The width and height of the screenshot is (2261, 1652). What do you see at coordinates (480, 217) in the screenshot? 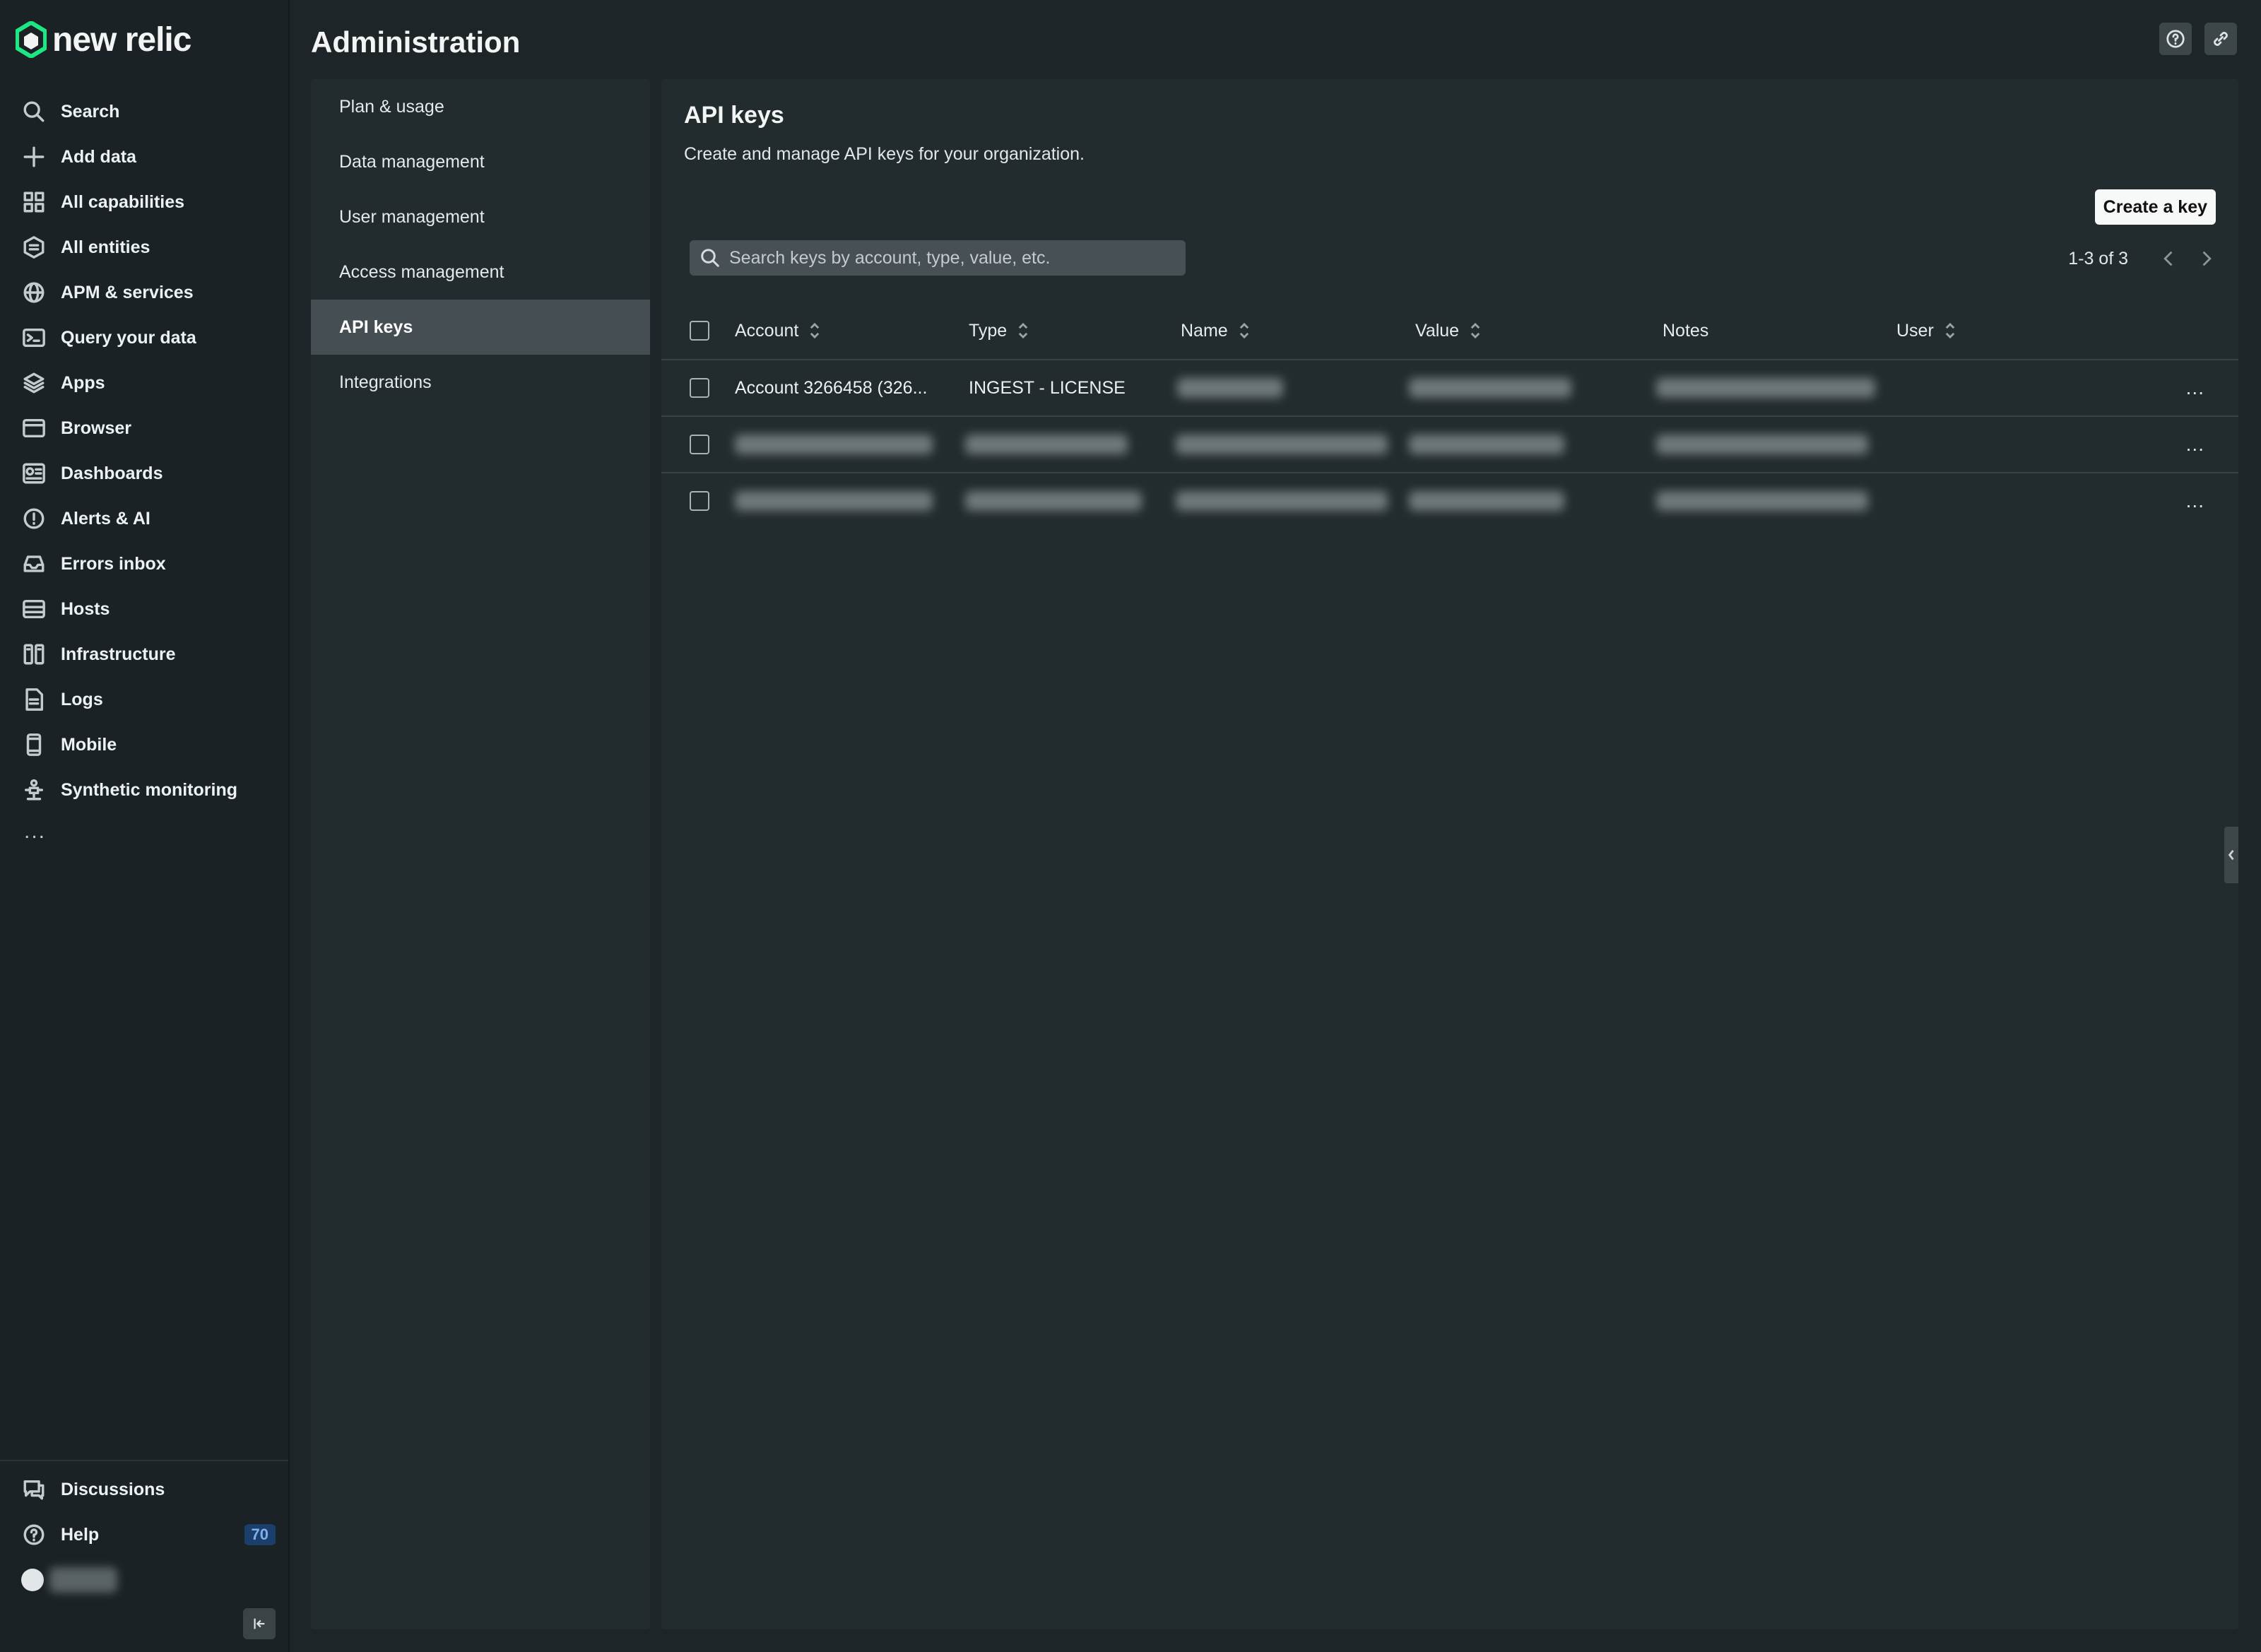
I see `submenu-item-user-management: User management` at bounding box center [480, 217].